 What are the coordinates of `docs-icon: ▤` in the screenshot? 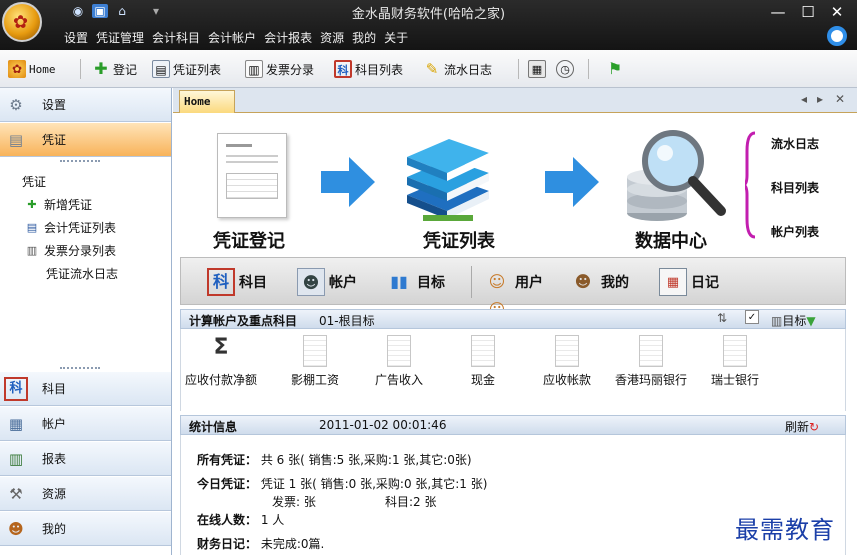 It's located at (161, 69).